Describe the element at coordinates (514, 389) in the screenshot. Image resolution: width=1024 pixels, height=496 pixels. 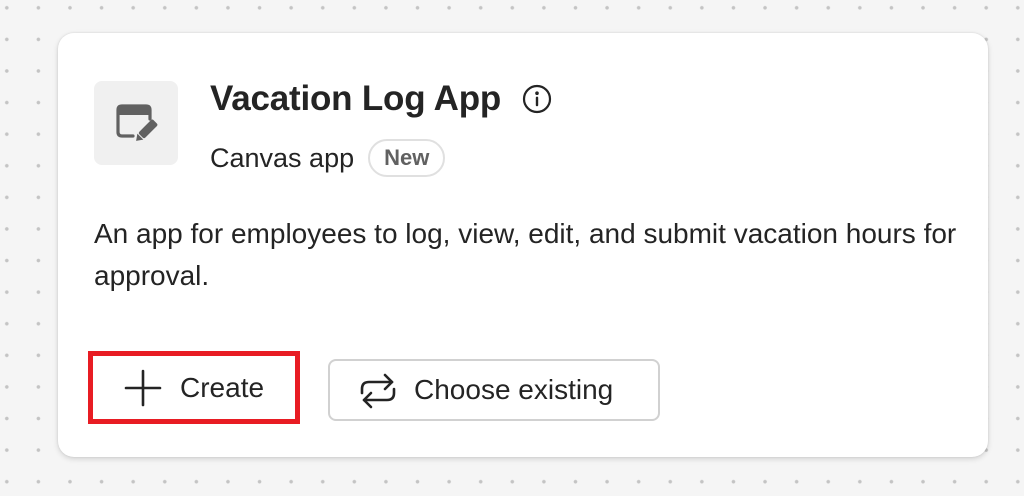
I see `choose-existing-label: Choose existing` at that location.